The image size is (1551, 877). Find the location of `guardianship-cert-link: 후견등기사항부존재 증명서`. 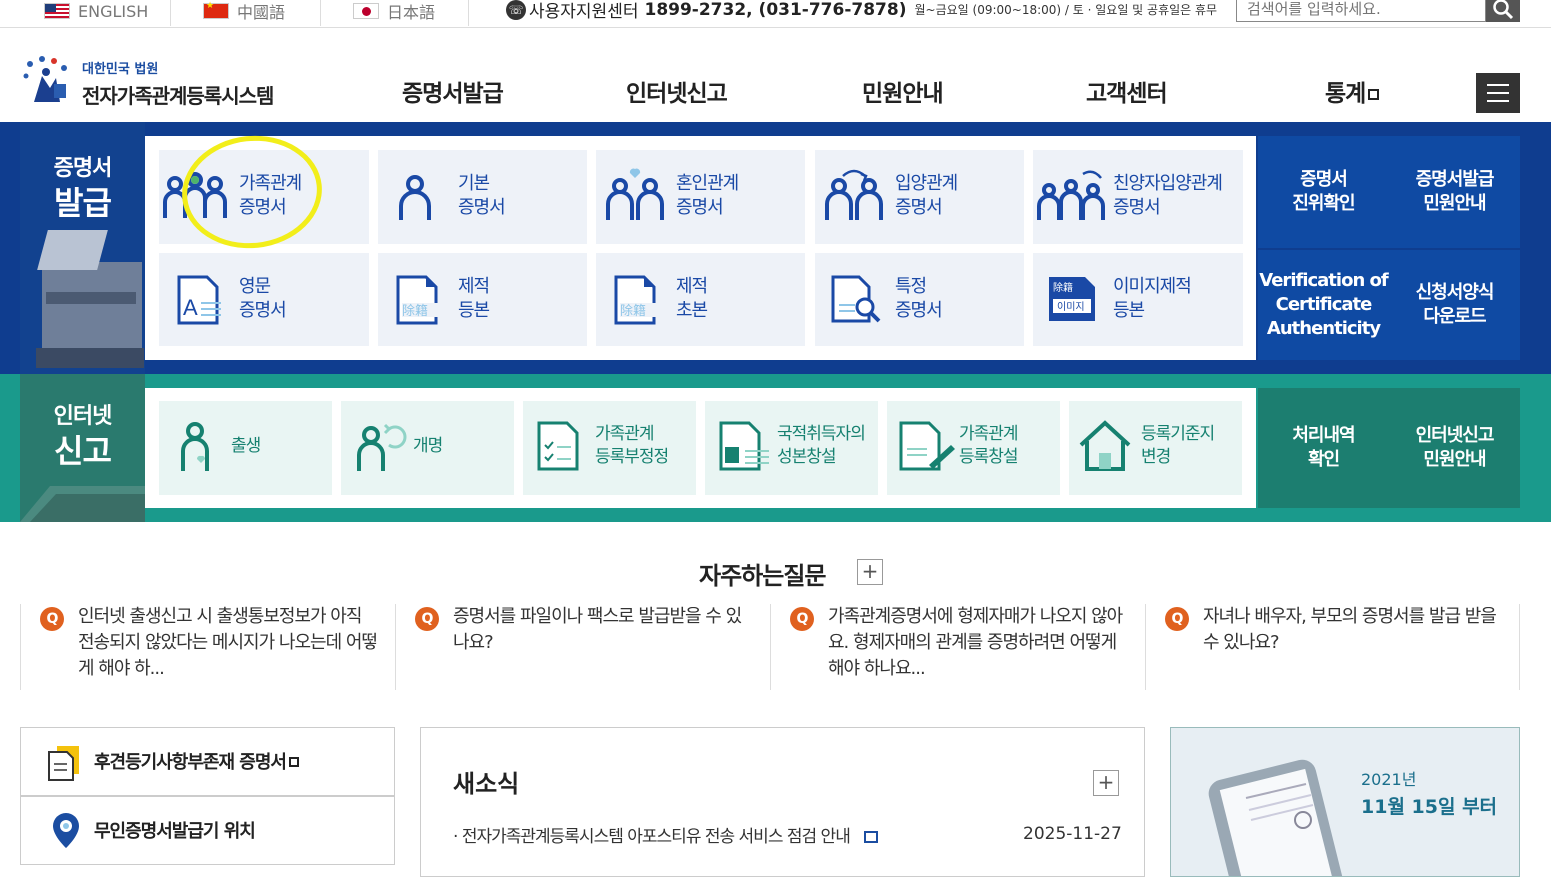

guardianship-cert-link: 후견등기사항부존재 증명서 is located at coordinates (207, 761).